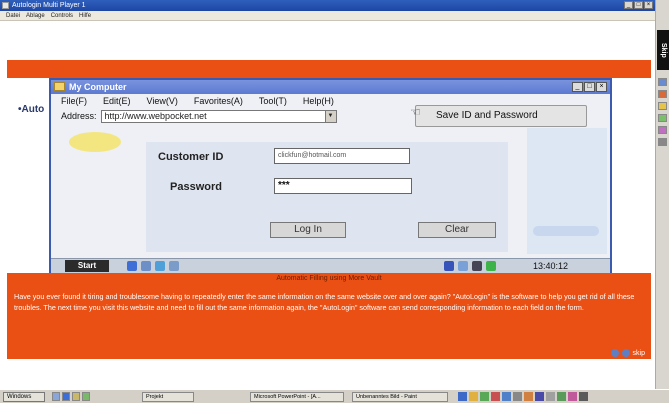 The width and height of the screenshot is (669, 403). What do you see at coordinates (155, 115) in the screenshot?
I see `address-value: http://www.webpocket.net` at bounding box center [155, 115].